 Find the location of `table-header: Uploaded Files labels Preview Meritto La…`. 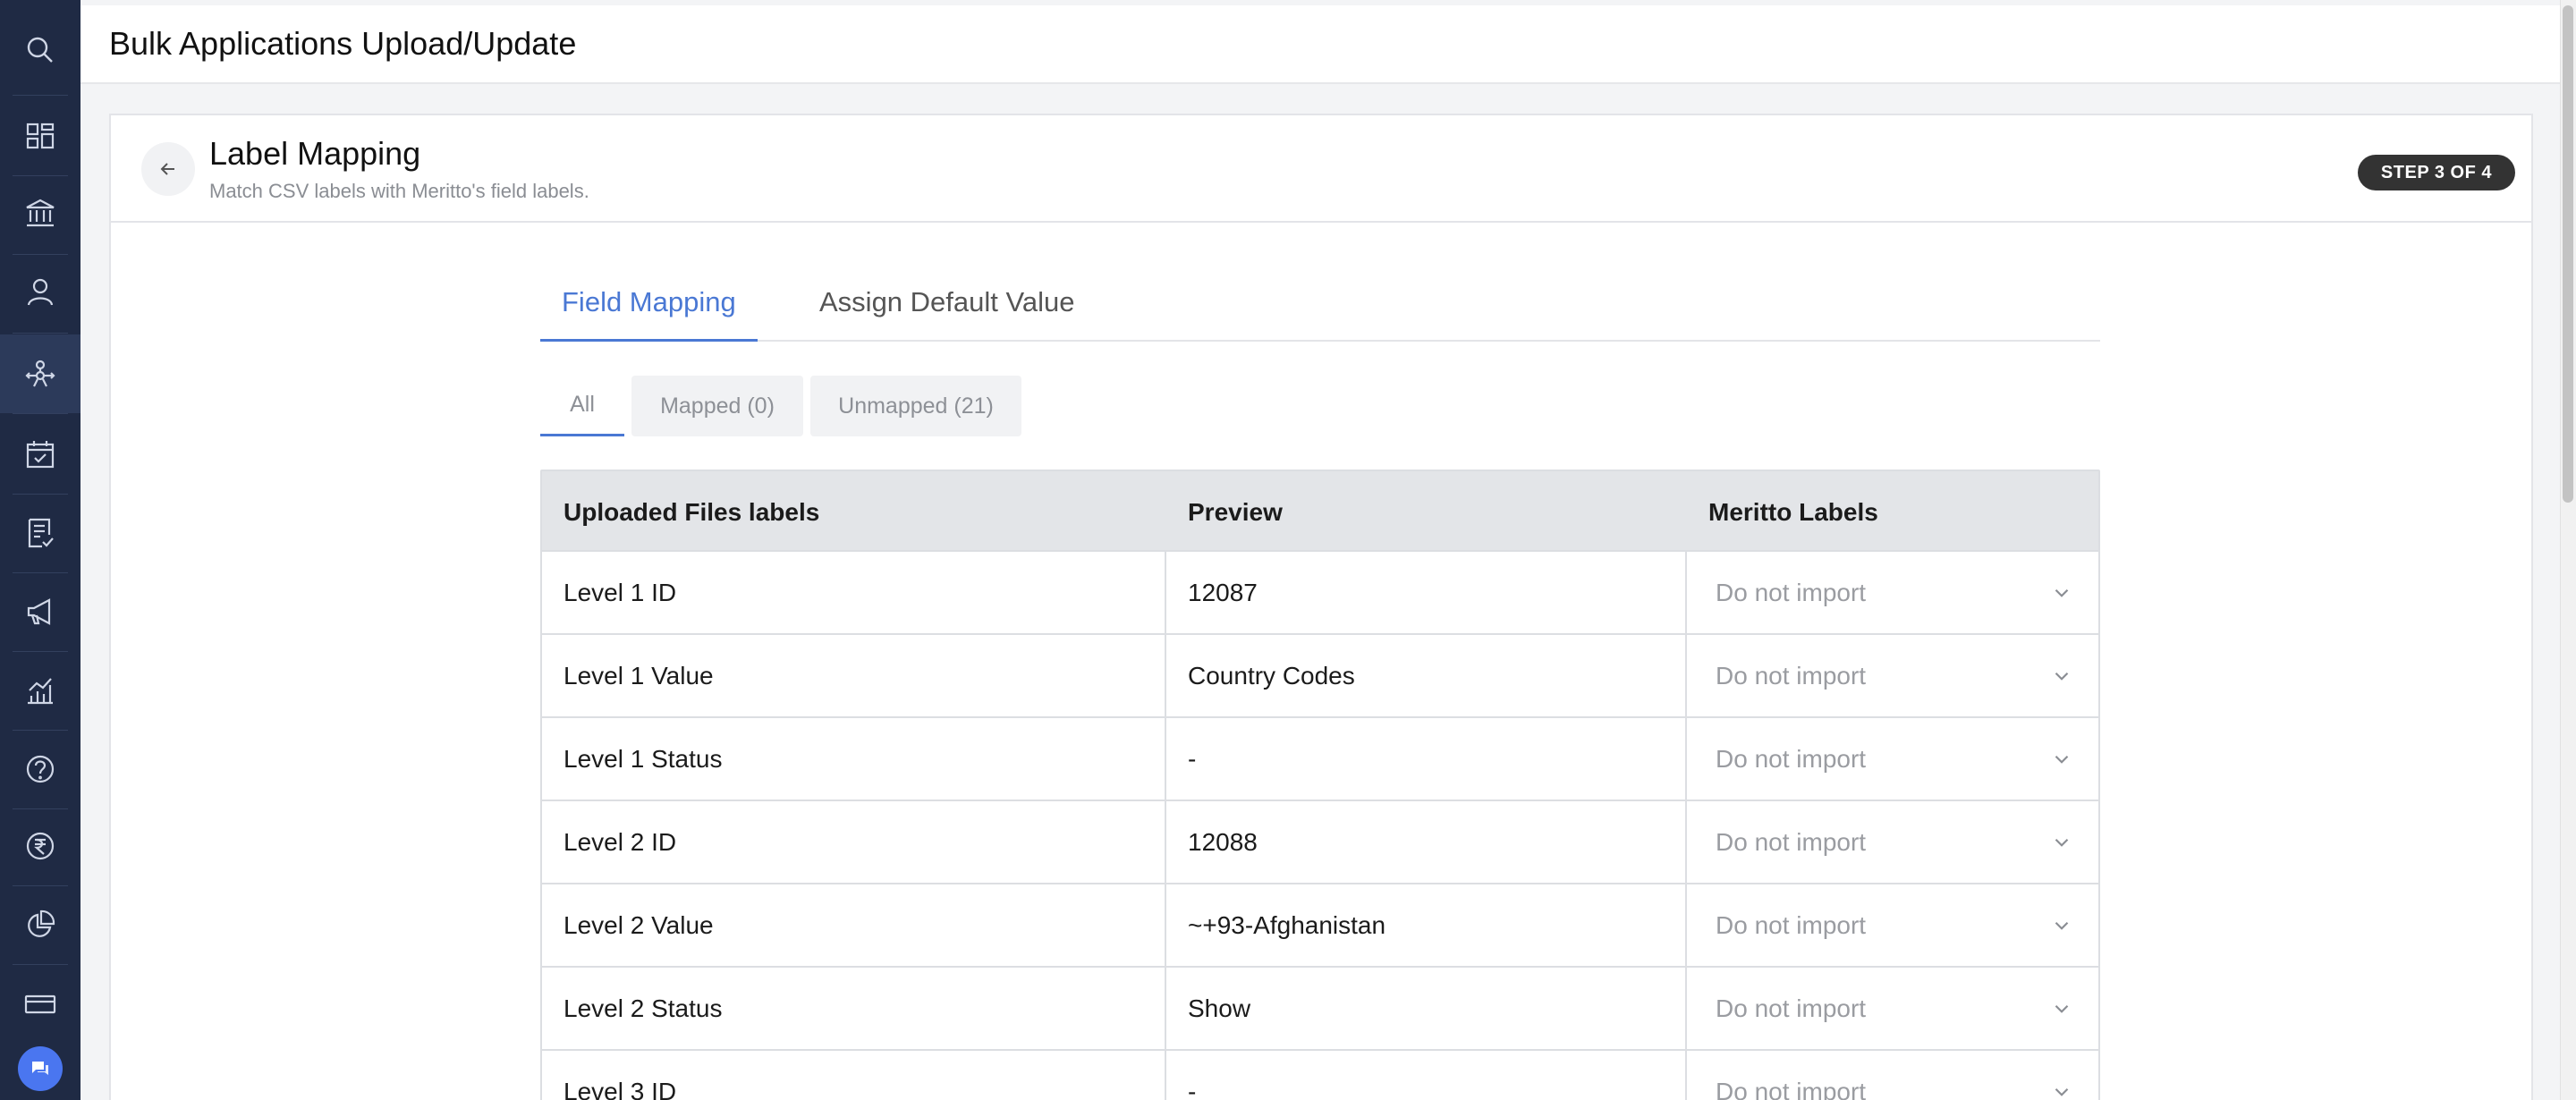

table-header: Uploaded Files labels Preview Meritto La… is located at coordinates (1320, 511).